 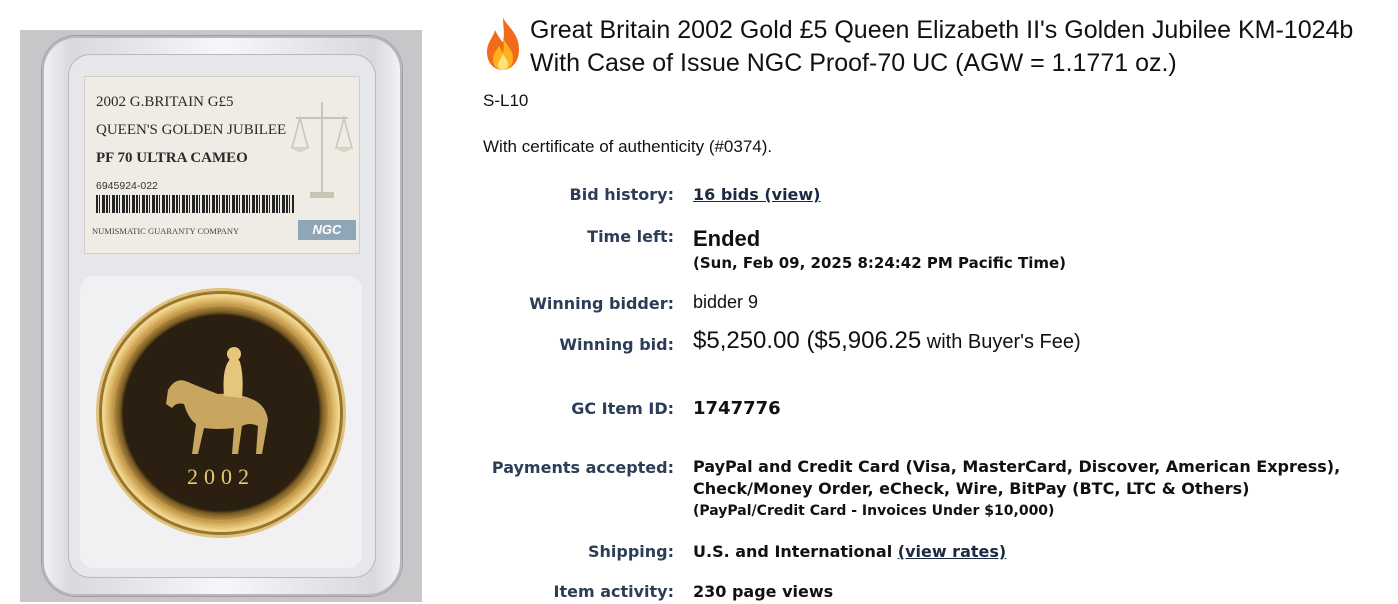 I want to click on scales-watermark, so click(x=322, y=150).